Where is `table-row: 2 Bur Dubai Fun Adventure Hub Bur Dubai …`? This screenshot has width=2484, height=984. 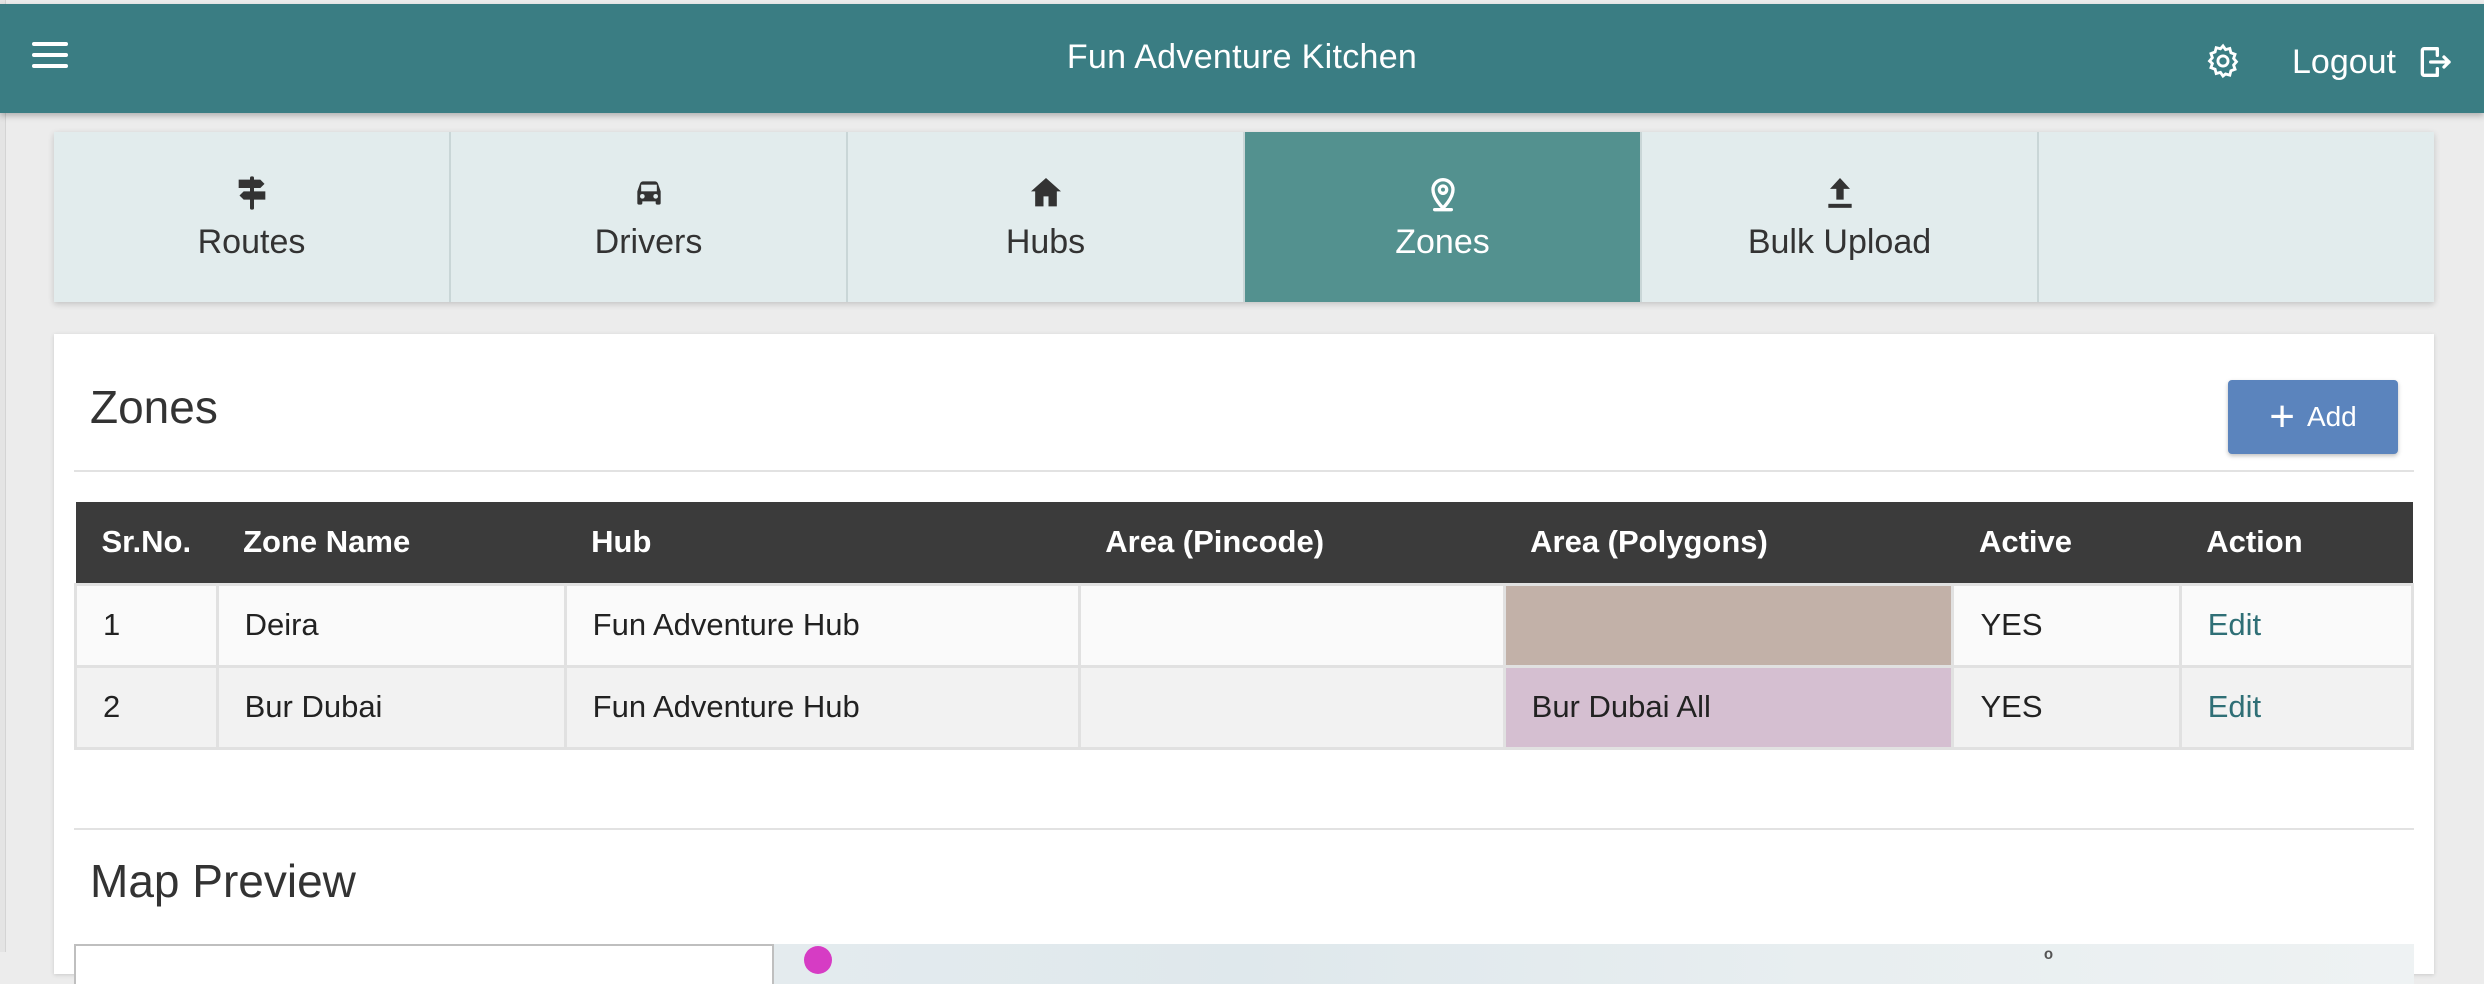 table-row: 2 Bur Dubai Fun Adventure Hub Bur Dubai … is located at coordinates (1244, 707).